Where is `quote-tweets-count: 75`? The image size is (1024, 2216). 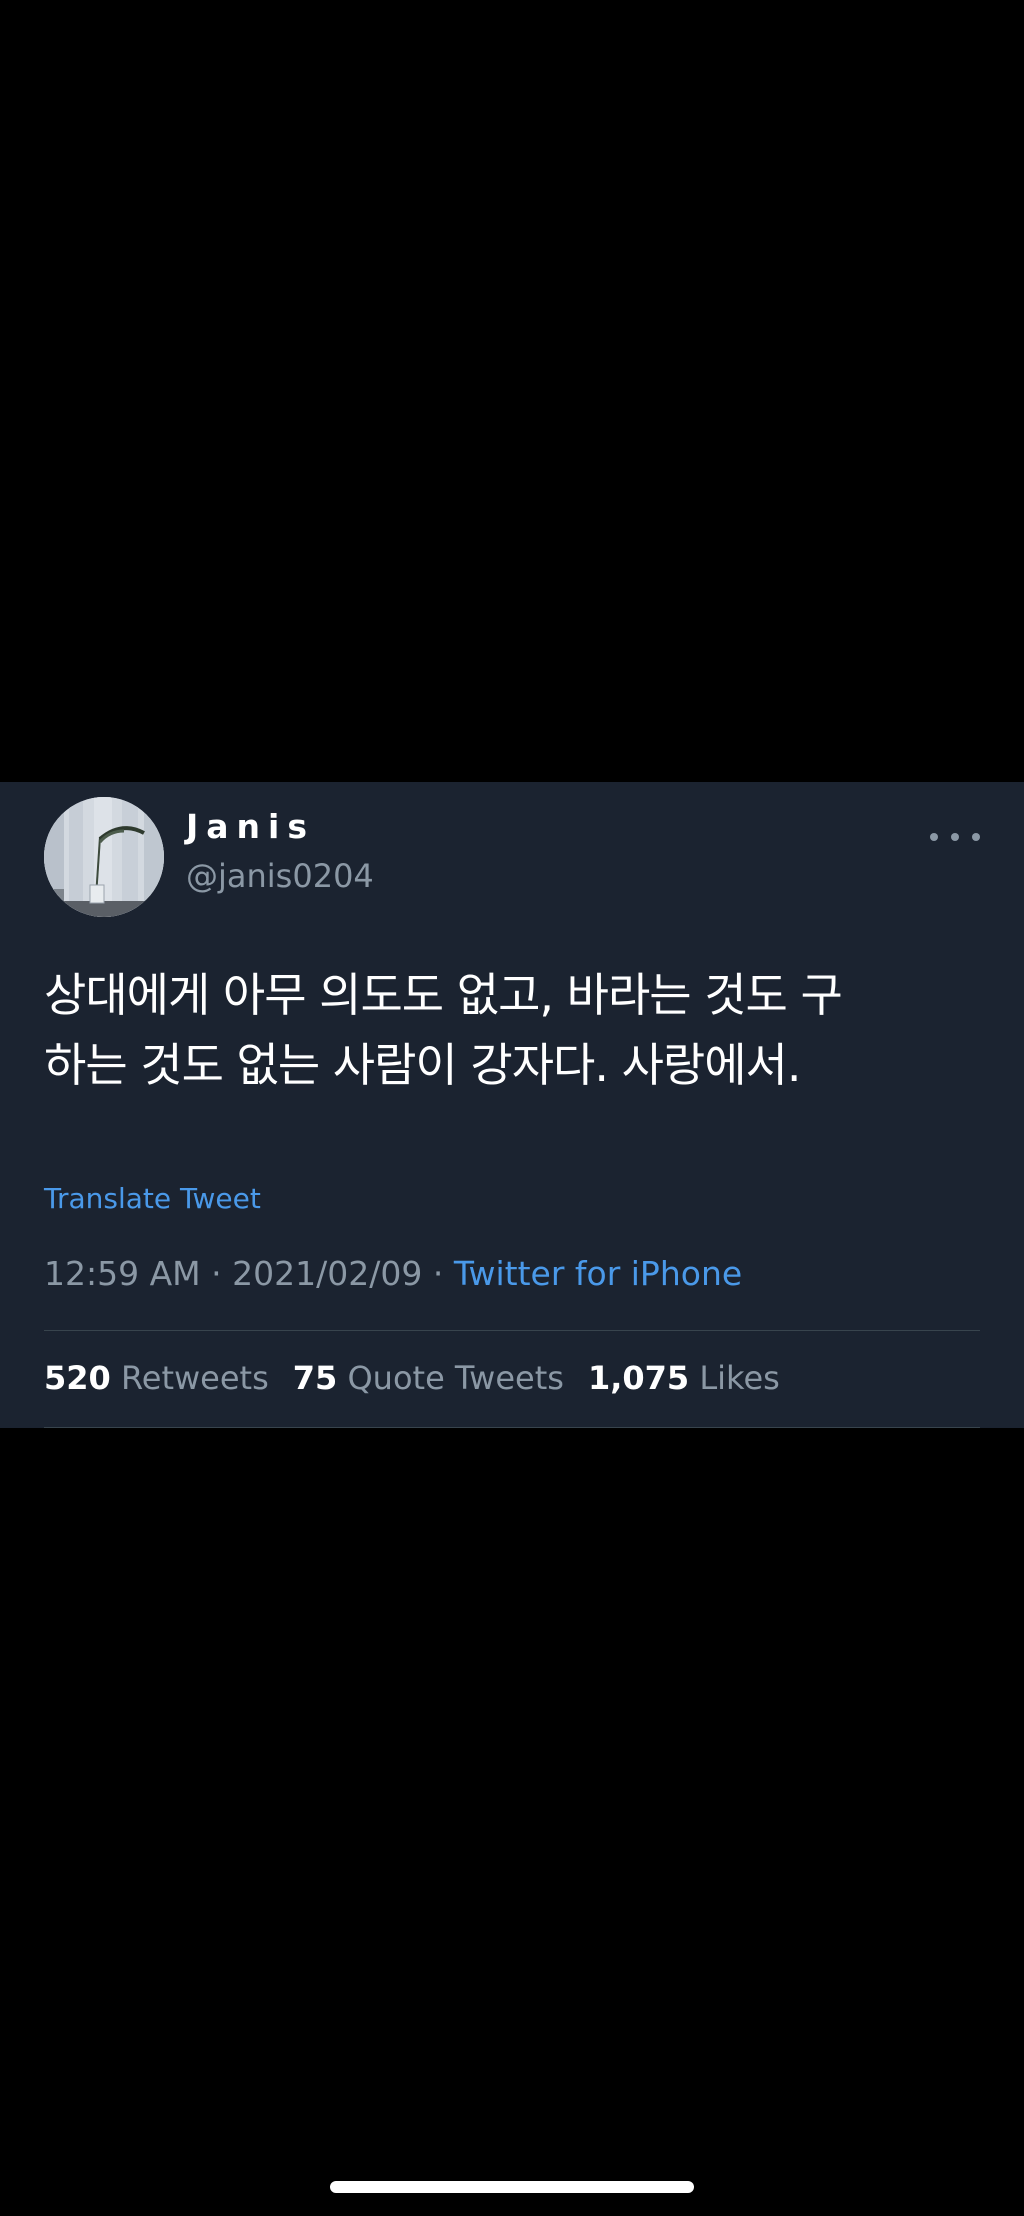 quote-tweets-count: 75 is located at coordinates (315, 1378).